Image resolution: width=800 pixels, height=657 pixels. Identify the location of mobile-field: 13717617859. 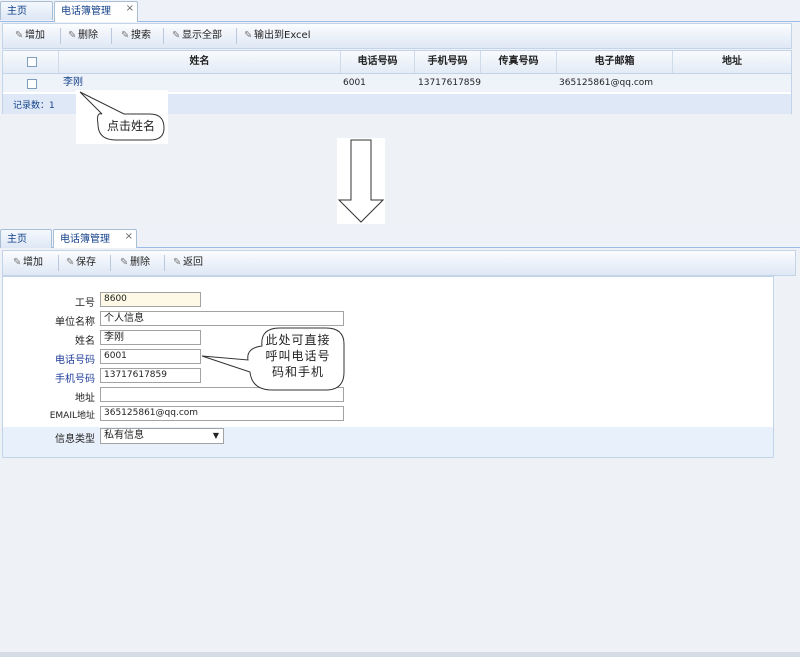
(150, 375).